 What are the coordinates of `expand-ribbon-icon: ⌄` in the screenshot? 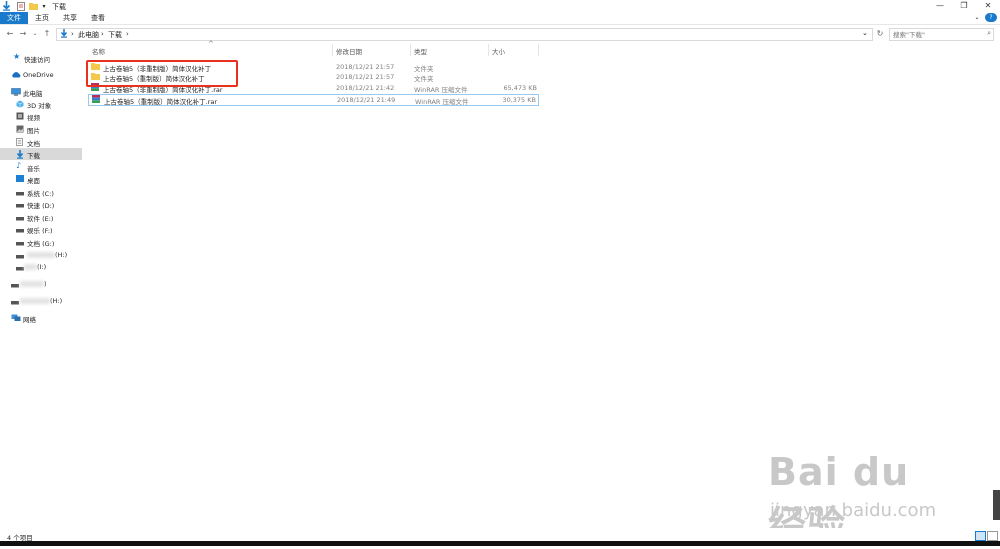 It's located at (977, 18).